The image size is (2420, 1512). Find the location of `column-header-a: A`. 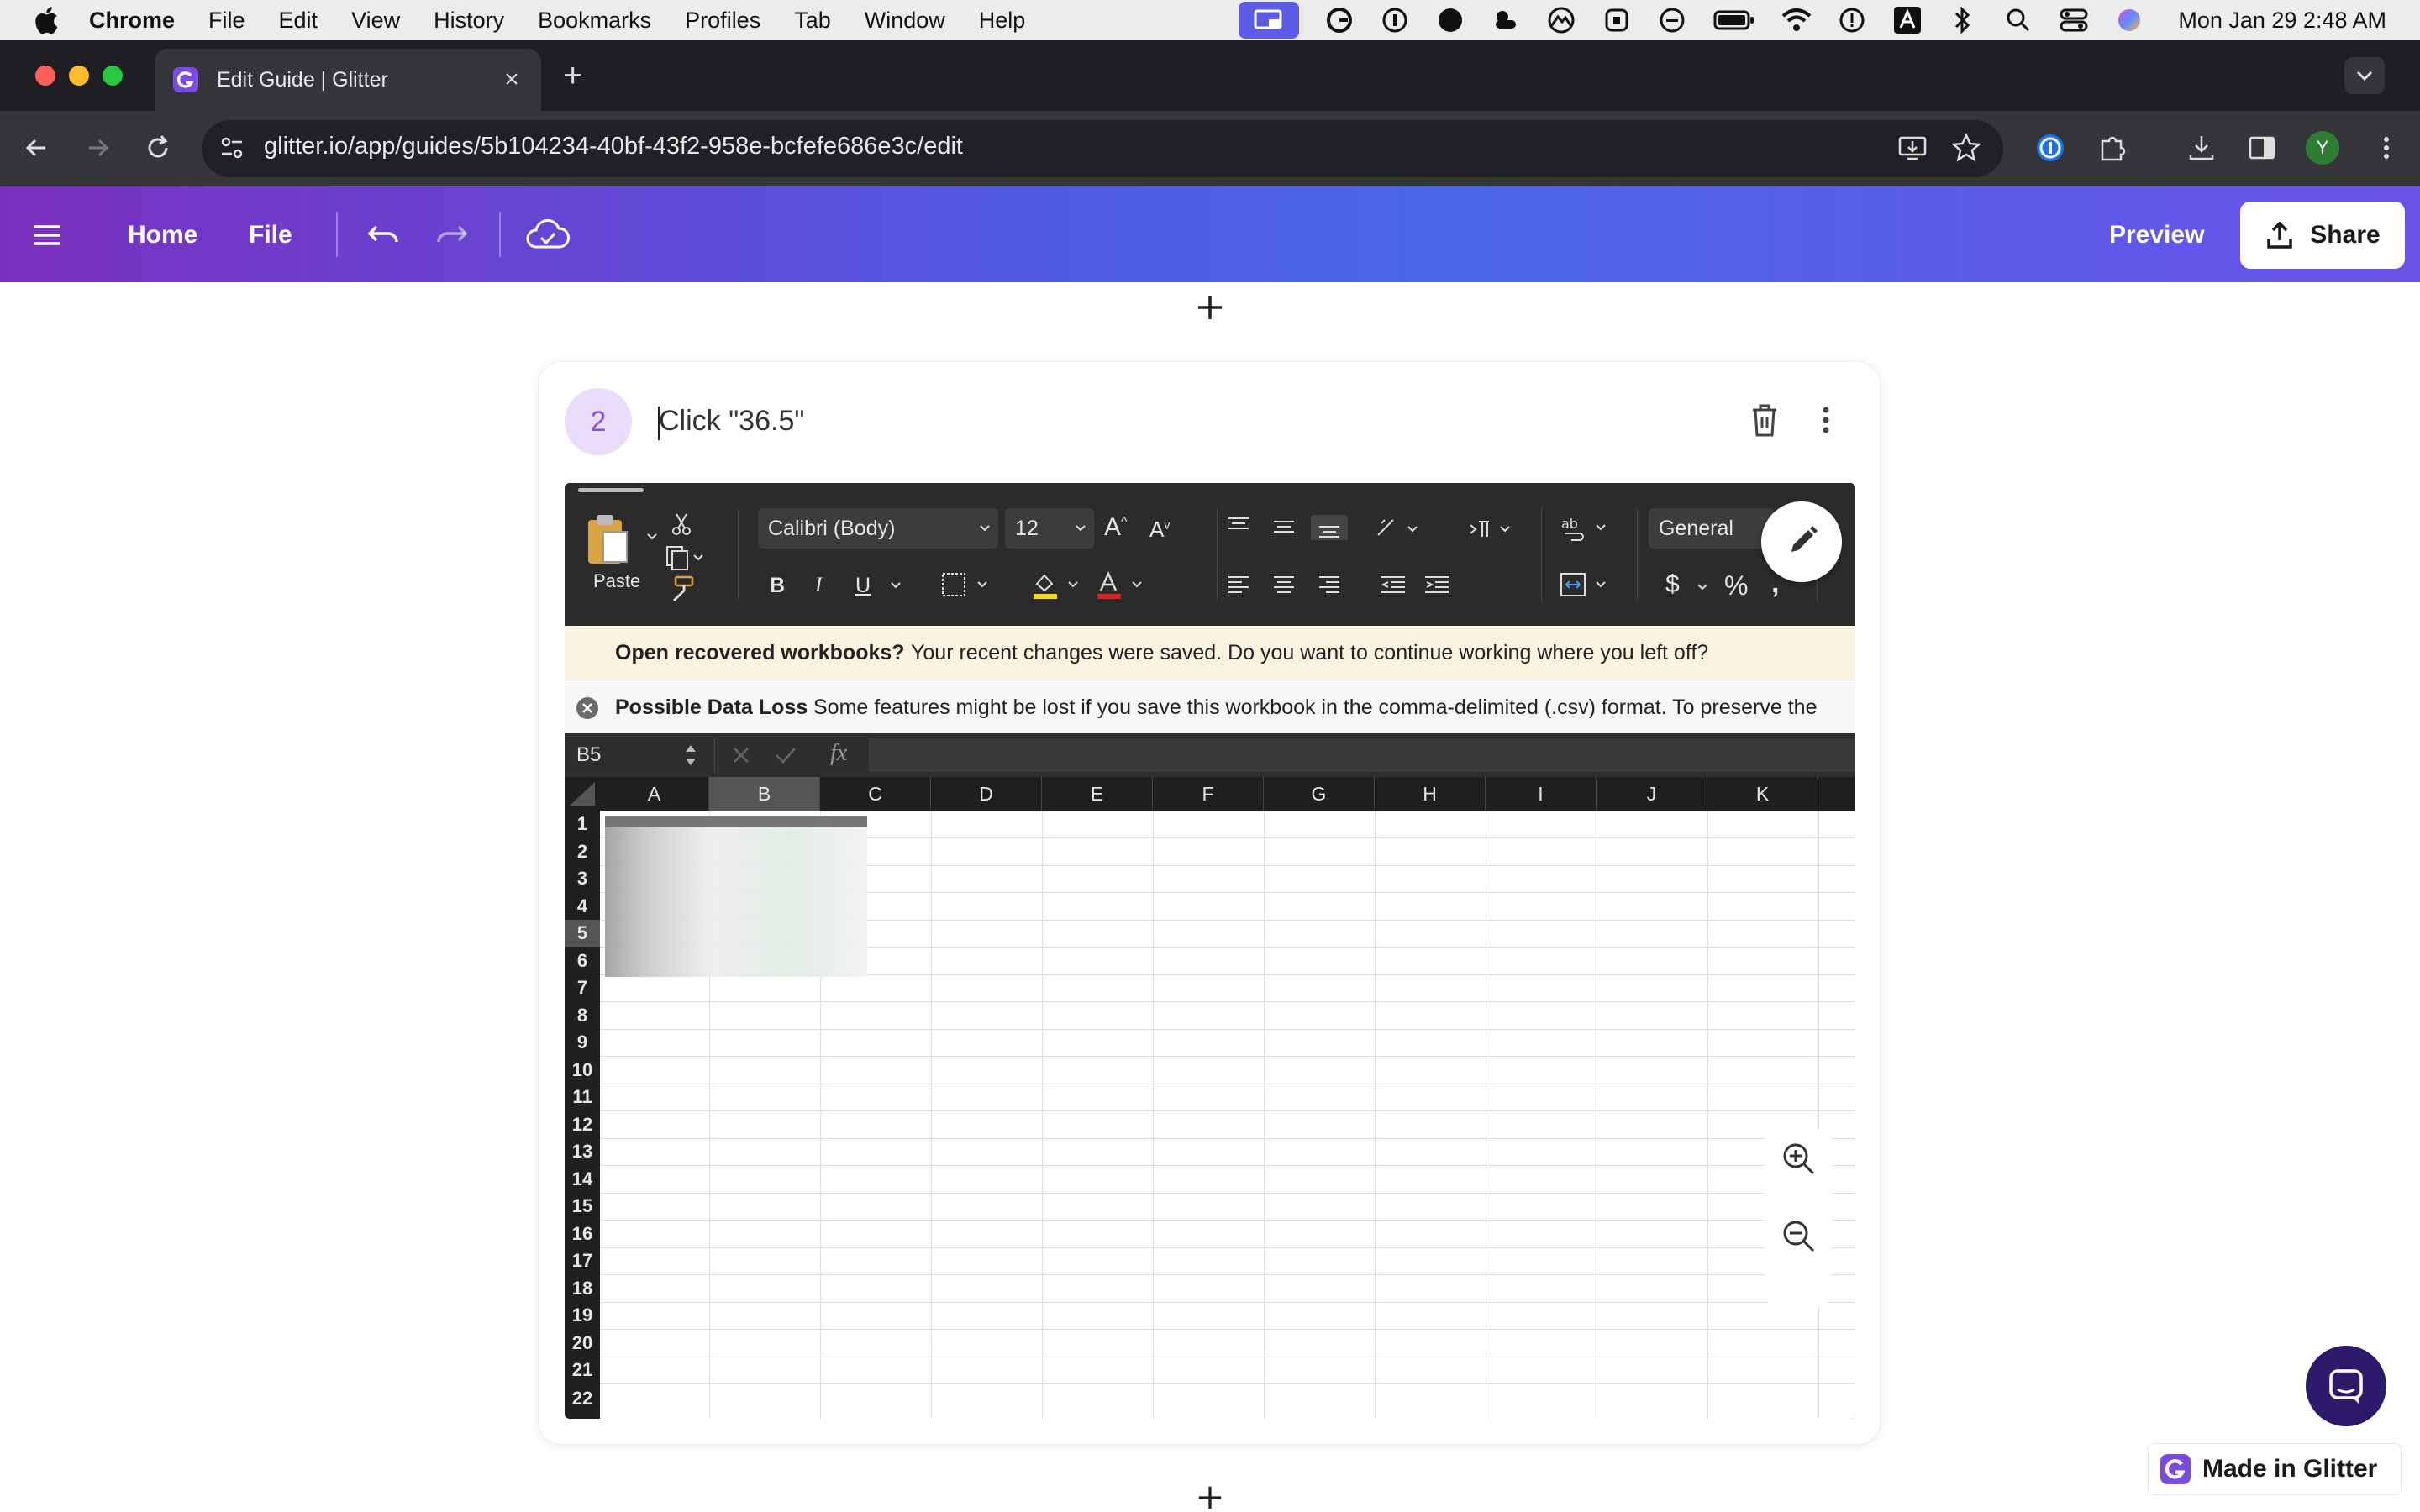

column-header-a: A is located at coordinates (654, 794).